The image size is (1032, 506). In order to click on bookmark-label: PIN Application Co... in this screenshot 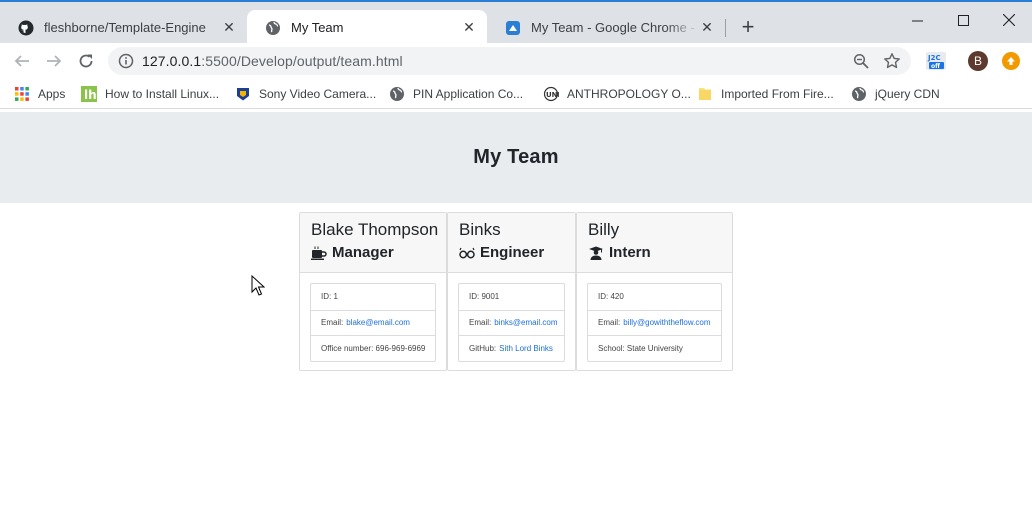, I will do `click(468, 94)`.